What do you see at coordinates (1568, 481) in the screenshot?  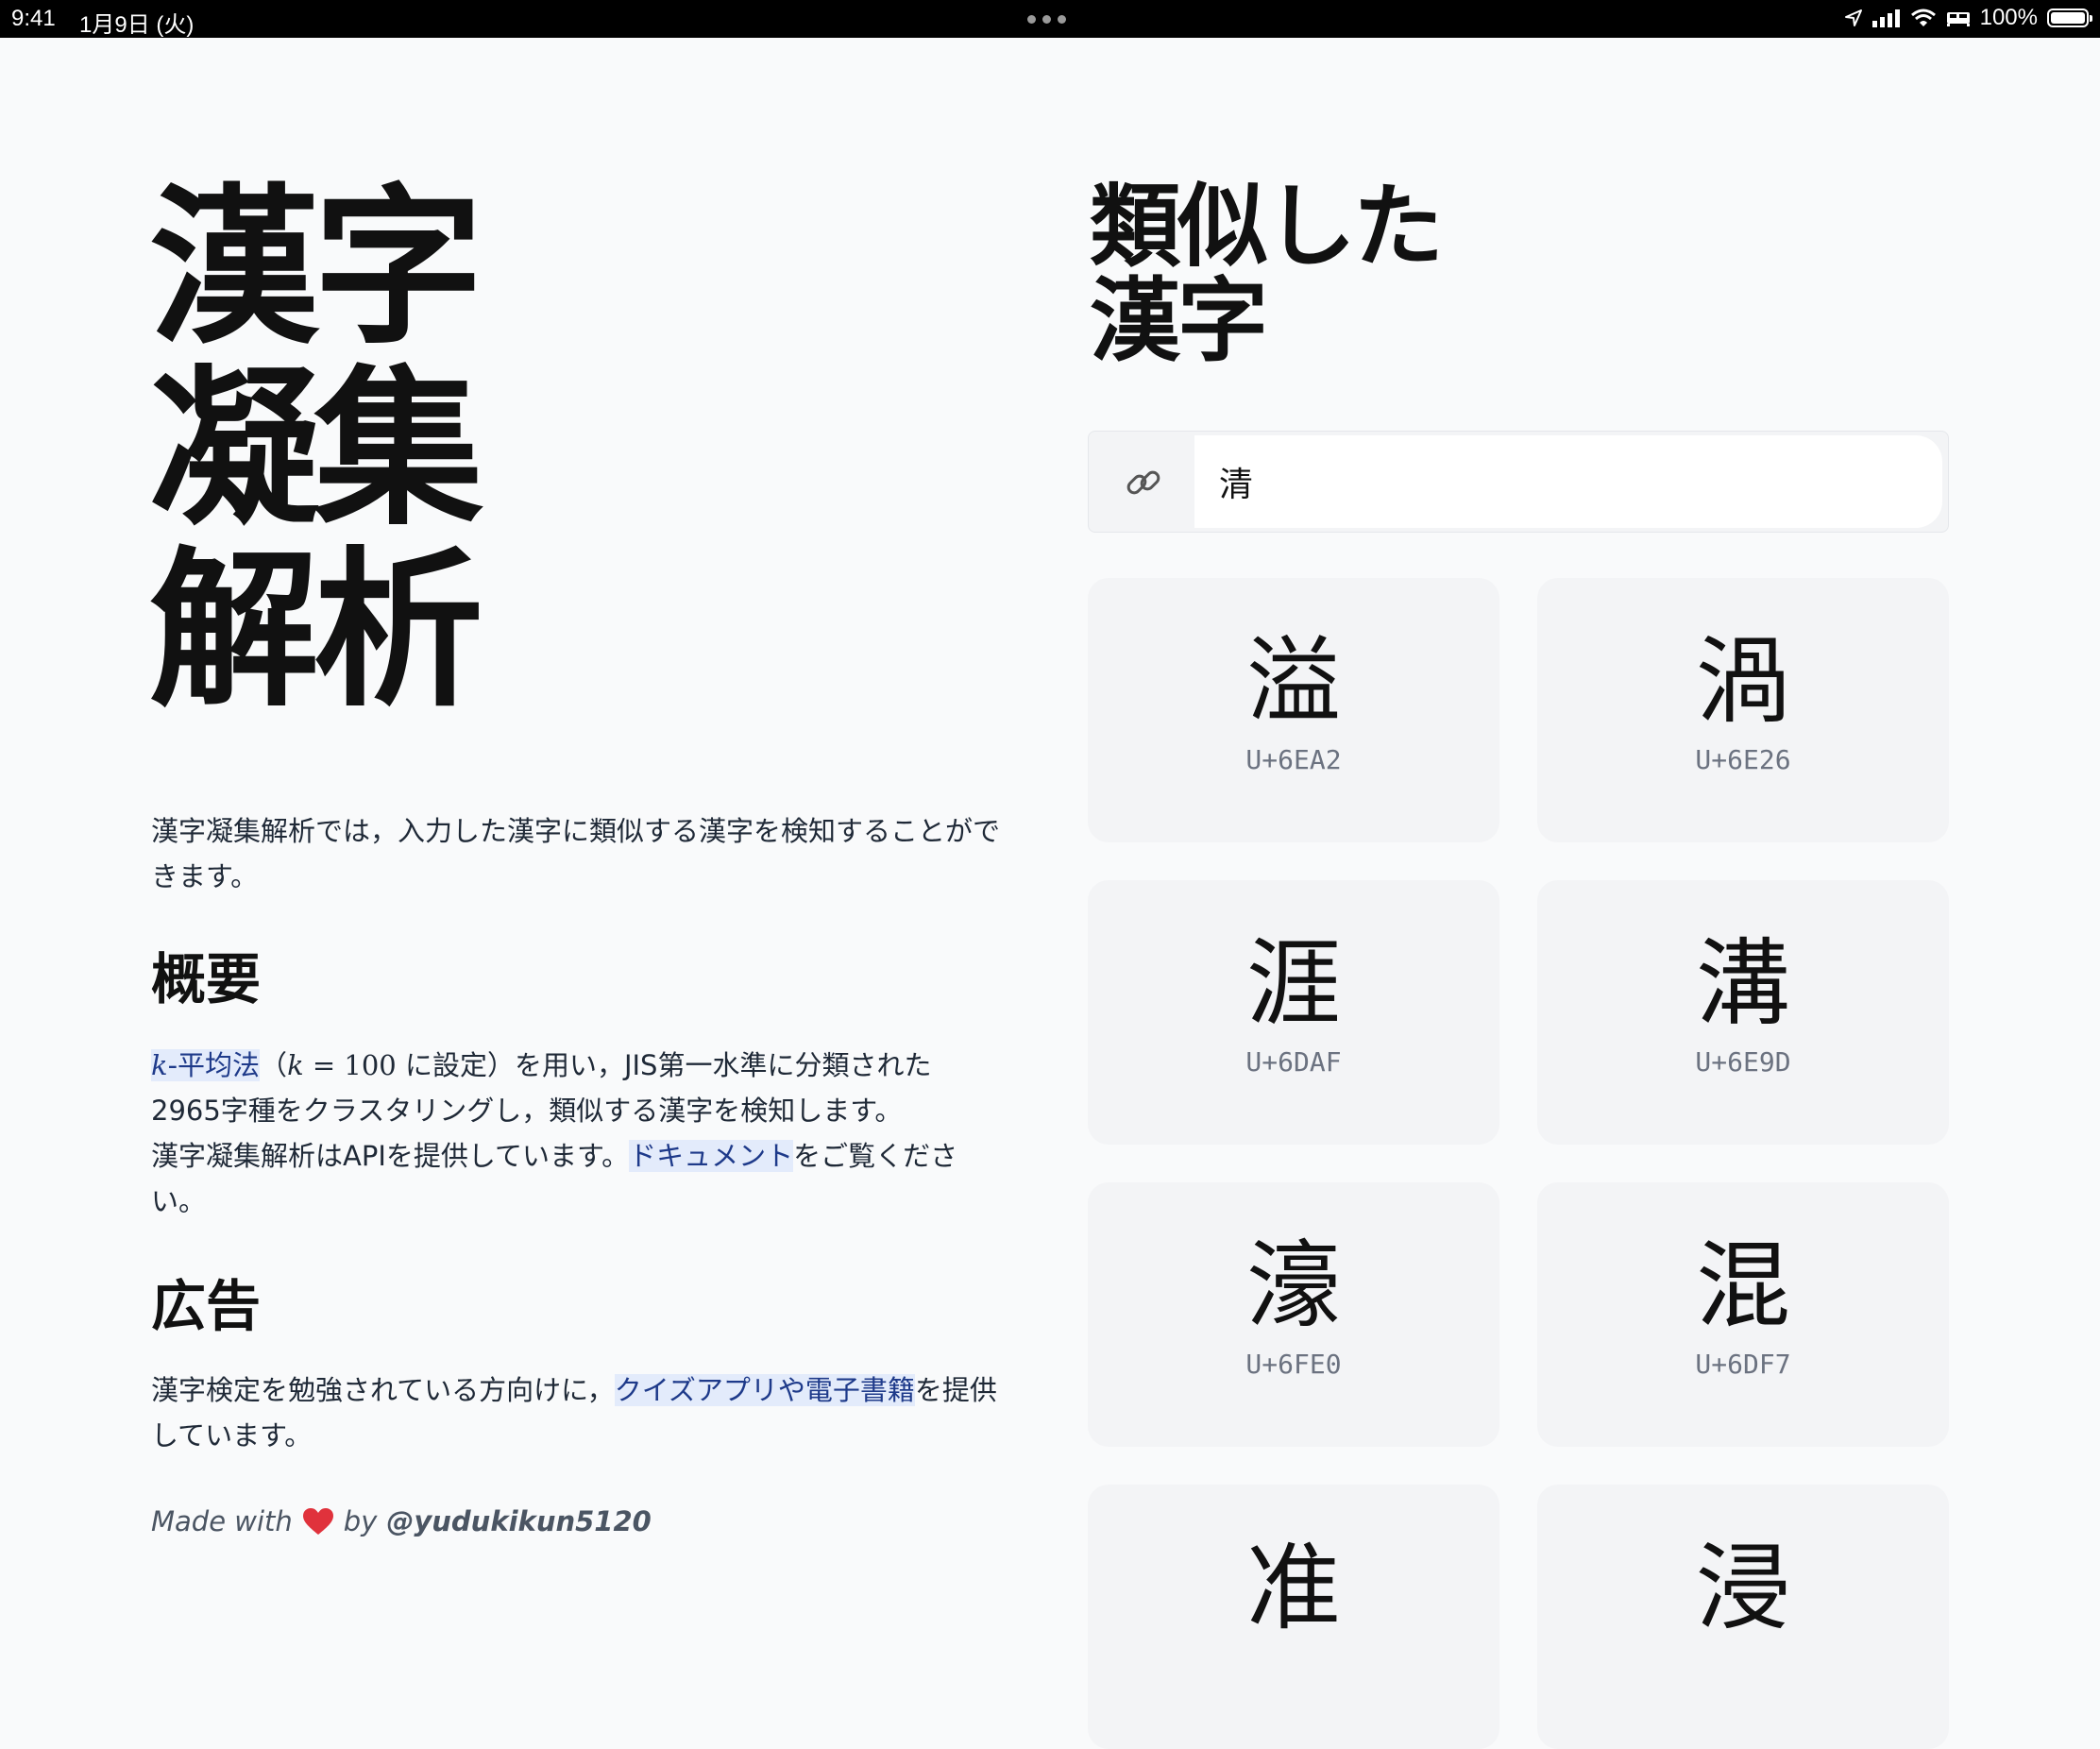 I see `kanji-input` at bounding box center [1568, 481].